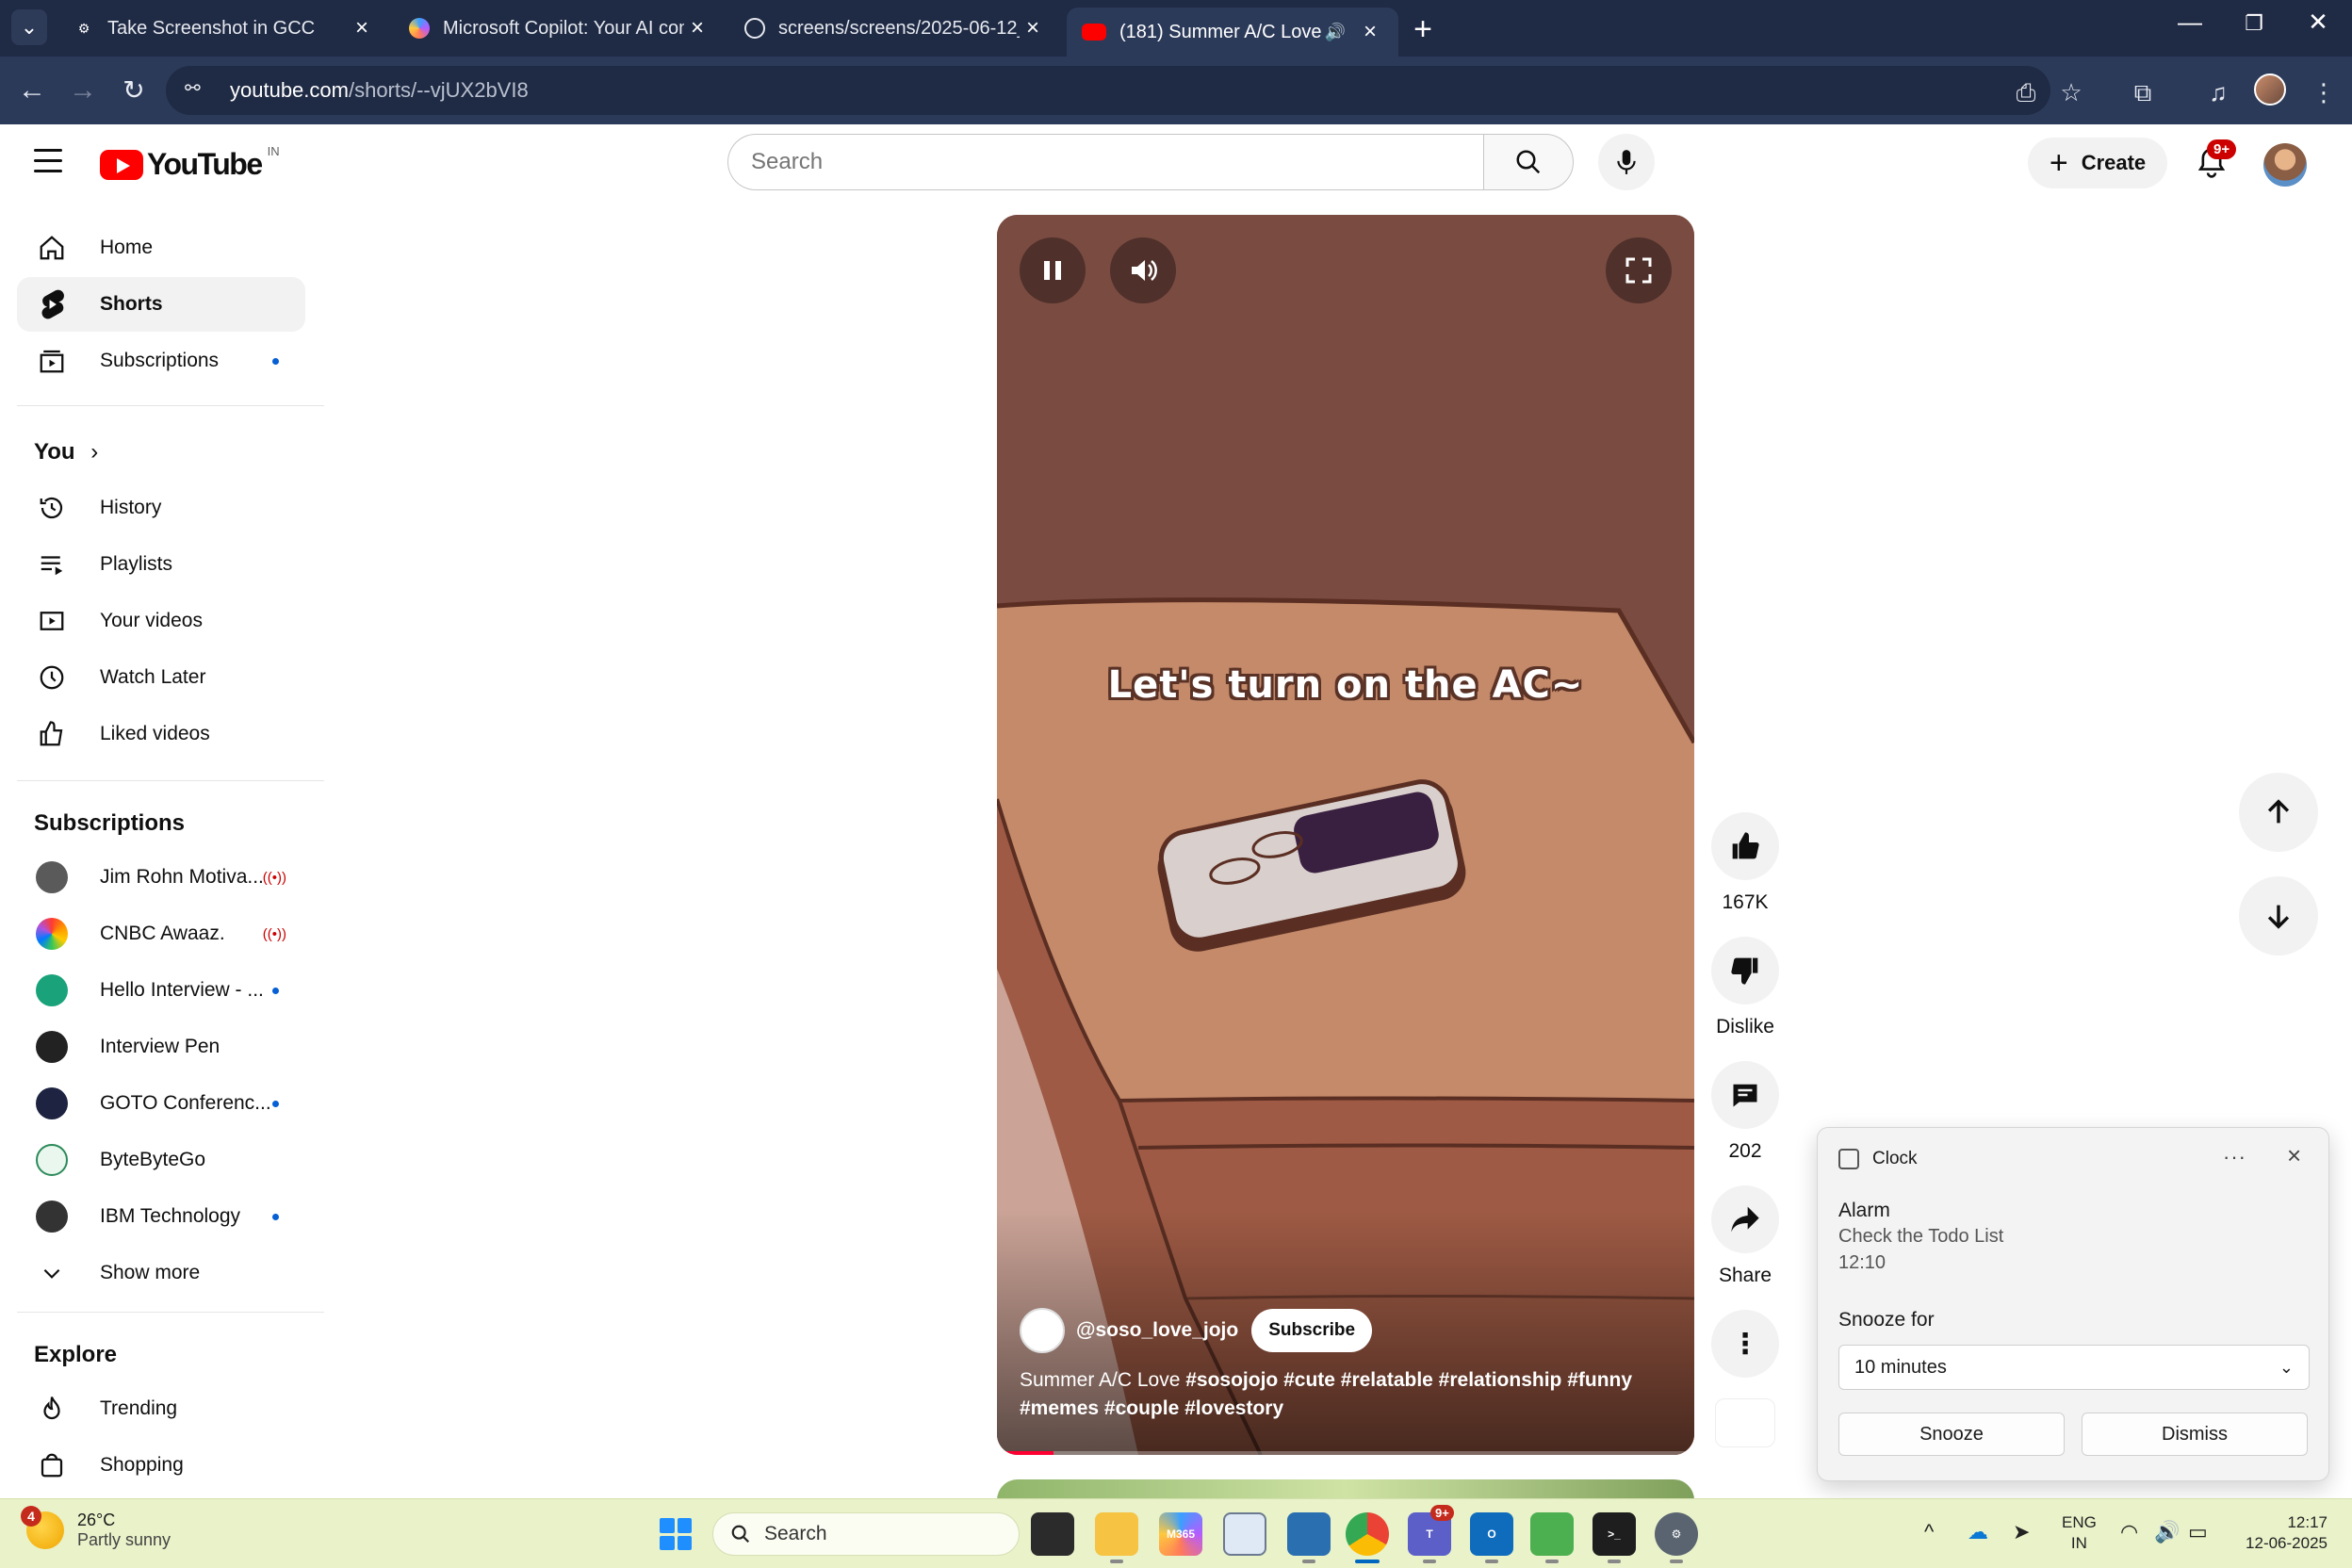 This screenshot has height=1568, width=2352. What do you see at coordinates (52, 1465) in the screenshot?
I see `shopping-icon` at bounding box center [52, 1465].